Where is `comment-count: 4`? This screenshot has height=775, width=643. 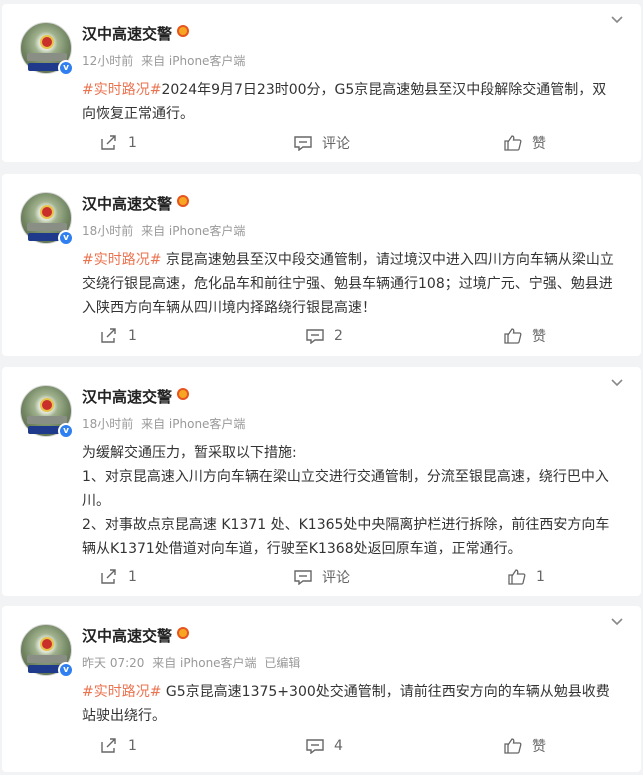
comment-count: 4 is located at coordinates (338, 746).